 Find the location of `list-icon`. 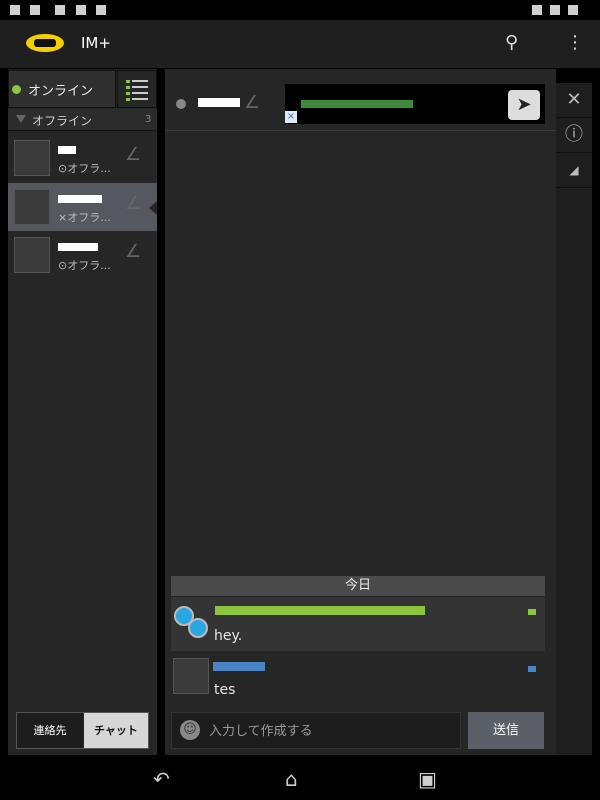

list-icon is located at coordinates (137, 90).